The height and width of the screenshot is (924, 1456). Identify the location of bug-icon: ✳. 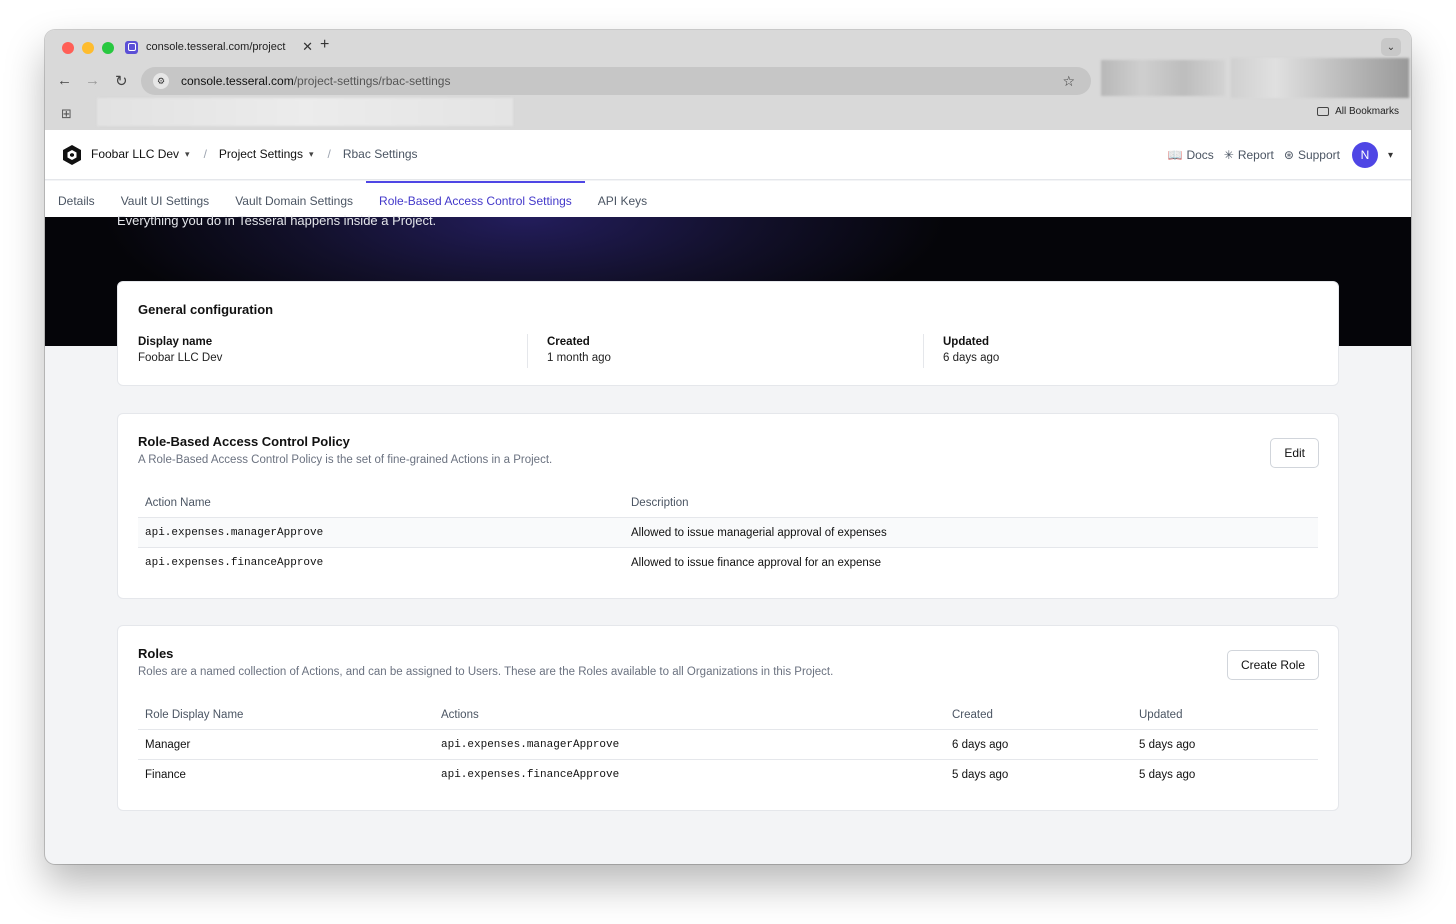
(1228, 155).